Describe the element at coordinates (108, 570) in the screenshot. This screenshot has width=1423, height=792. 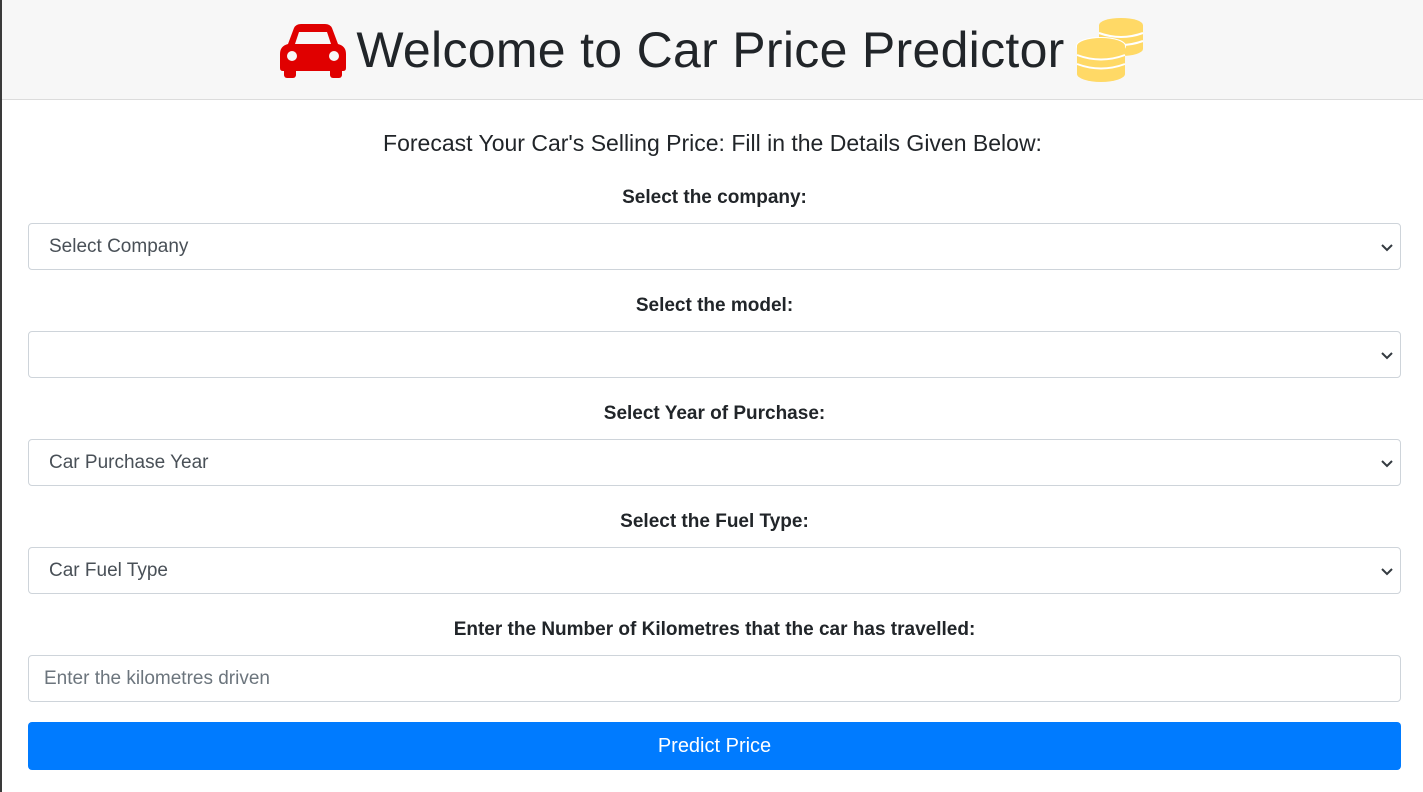
I see `fuel-select-value: Car Fuel Type` at that location.